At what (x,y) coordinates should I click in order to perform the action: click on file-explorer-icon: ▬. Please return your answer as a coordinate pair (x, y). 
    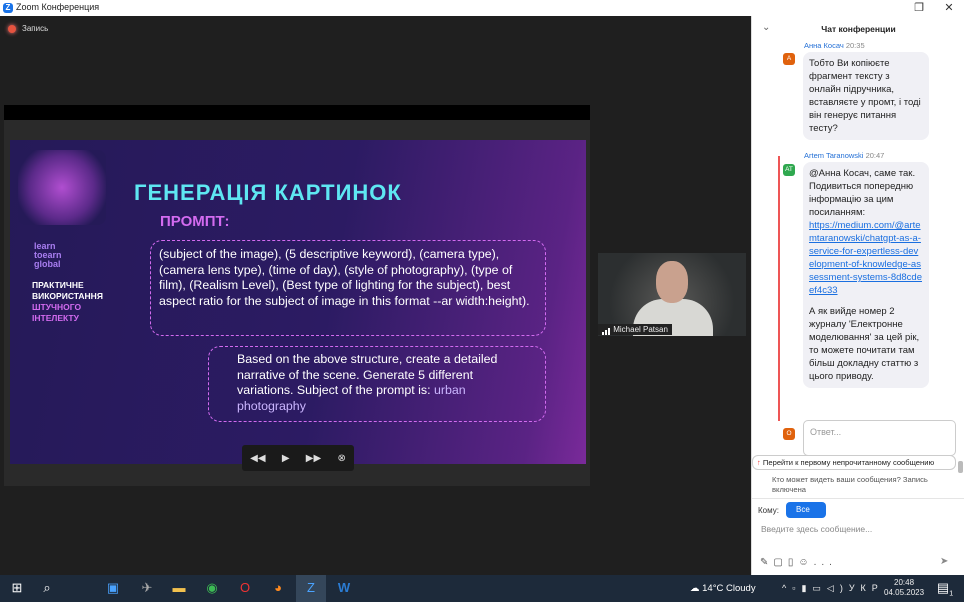
    Looking at the image, I should click on (179, 587).